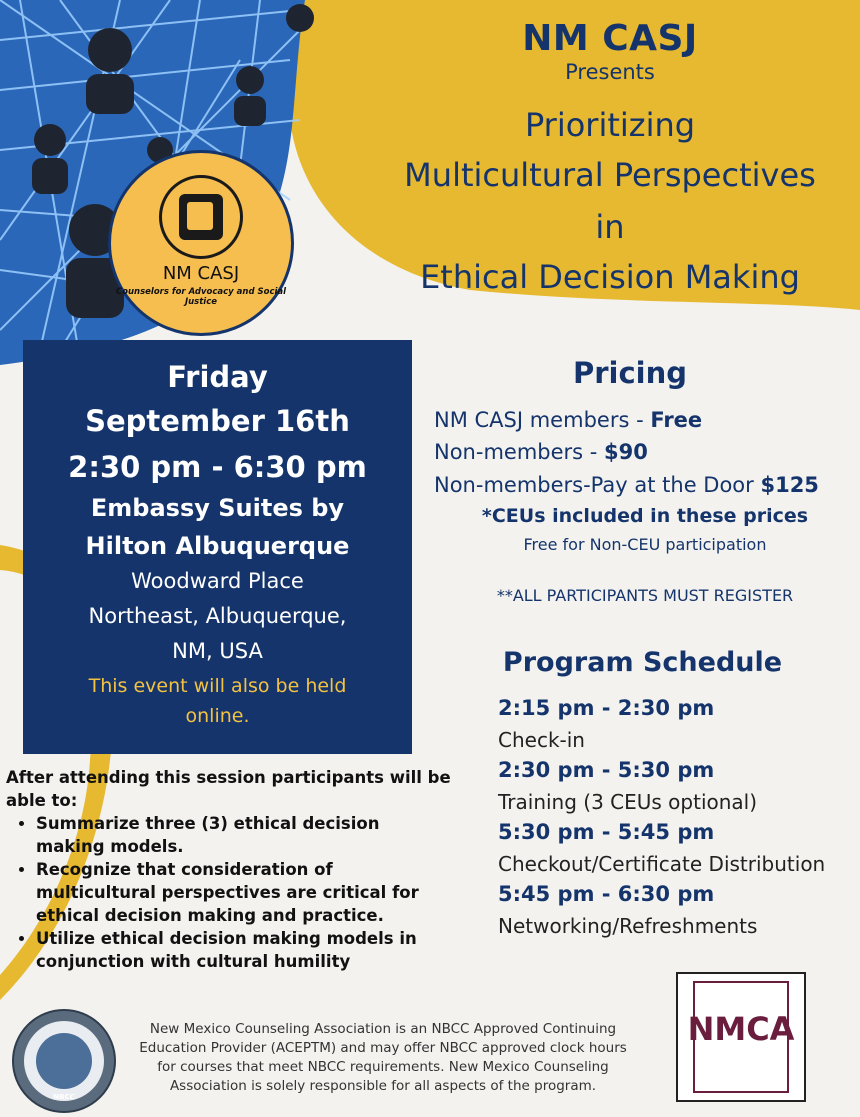 This screenshot has width=860, height=1117. What do you see at coordinates (645, 544) in the screenshot?
I see `non-ceu-note: Free for Non-CEU participation` at bounding box center [645, 544].